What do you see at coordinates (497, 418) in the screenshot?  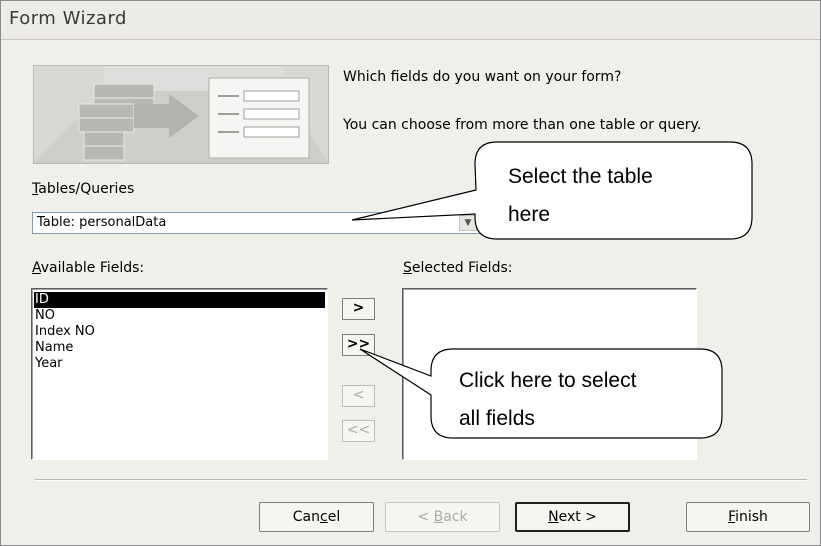 I see `callout-fields-line2: all fields` at bounding box center [497, 418].